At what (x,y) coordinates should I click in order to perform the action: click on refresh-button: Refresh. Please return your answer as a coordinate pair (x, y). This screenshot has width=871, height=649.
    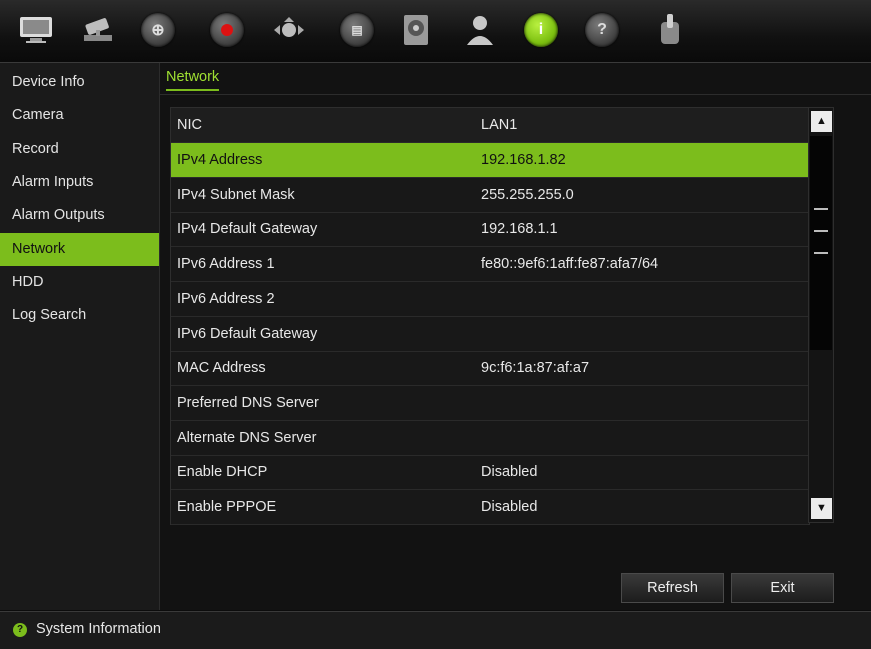
    Looking at the image, I should click on (672, 588).